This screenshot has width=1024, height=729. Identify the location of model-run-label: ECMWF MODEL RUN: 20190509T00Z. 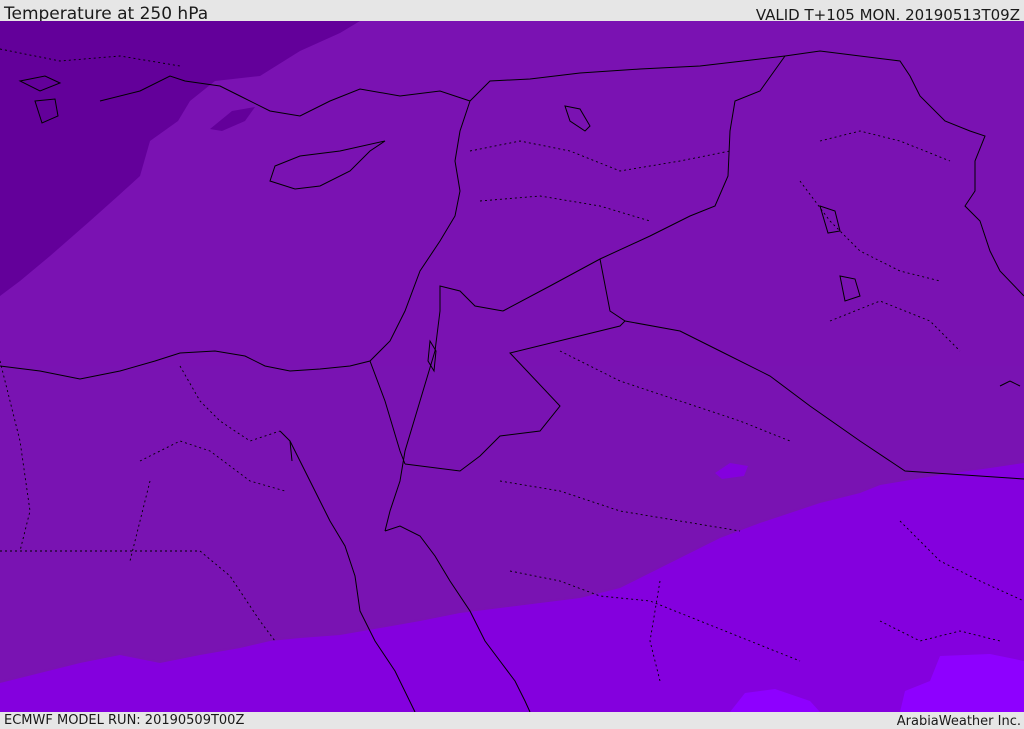
(124, 720).